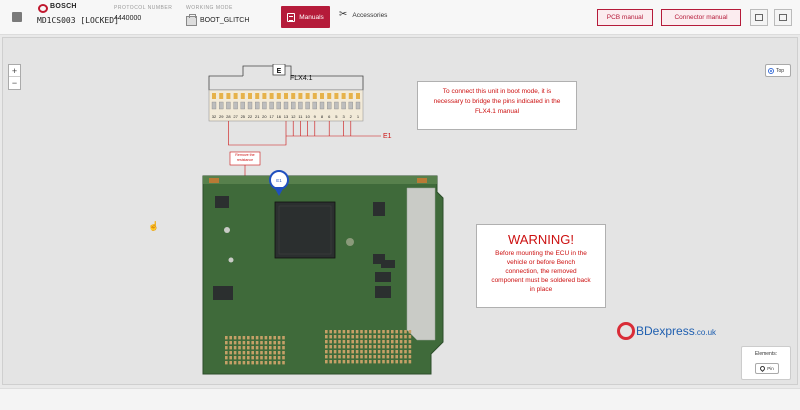 The image size is (800, 410). I want to click on protocol-value: 4440000, so click(128, 18).